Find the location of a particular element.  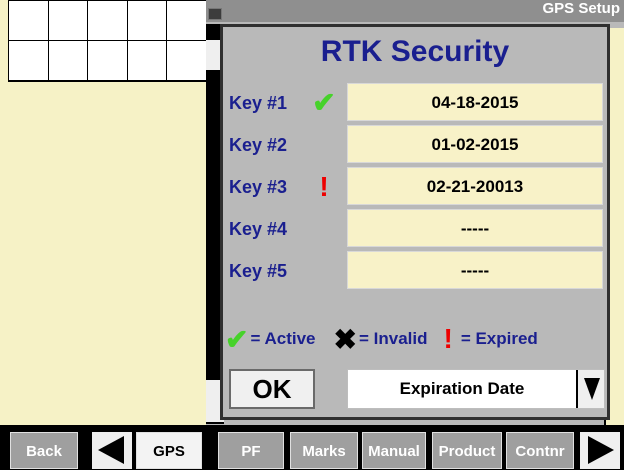

key-4-label: Key #4 is located at coordinates (258, 229).